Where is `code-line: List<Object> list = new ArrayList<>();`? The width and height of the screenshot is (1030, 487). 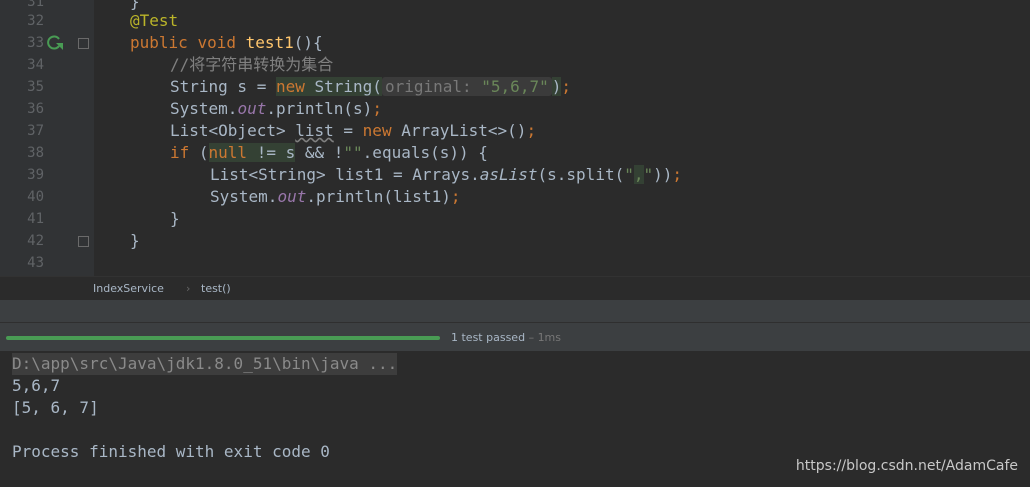 code-line: List<Object> list = new ArrayList<>(); is located at coordinates (353, 130).